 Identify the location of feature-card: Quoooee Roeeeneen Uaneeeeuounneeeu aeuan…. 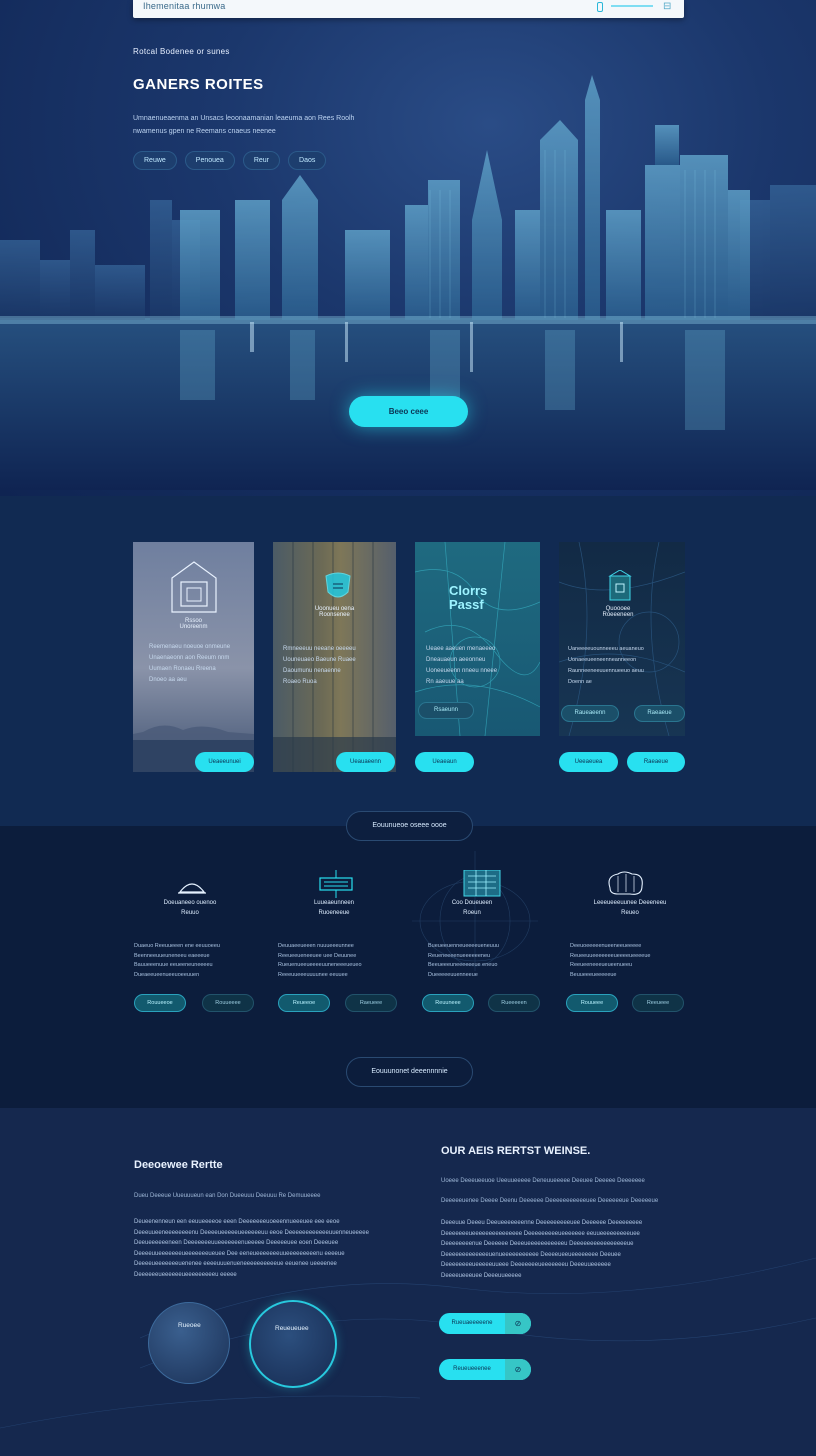
(622, 639).